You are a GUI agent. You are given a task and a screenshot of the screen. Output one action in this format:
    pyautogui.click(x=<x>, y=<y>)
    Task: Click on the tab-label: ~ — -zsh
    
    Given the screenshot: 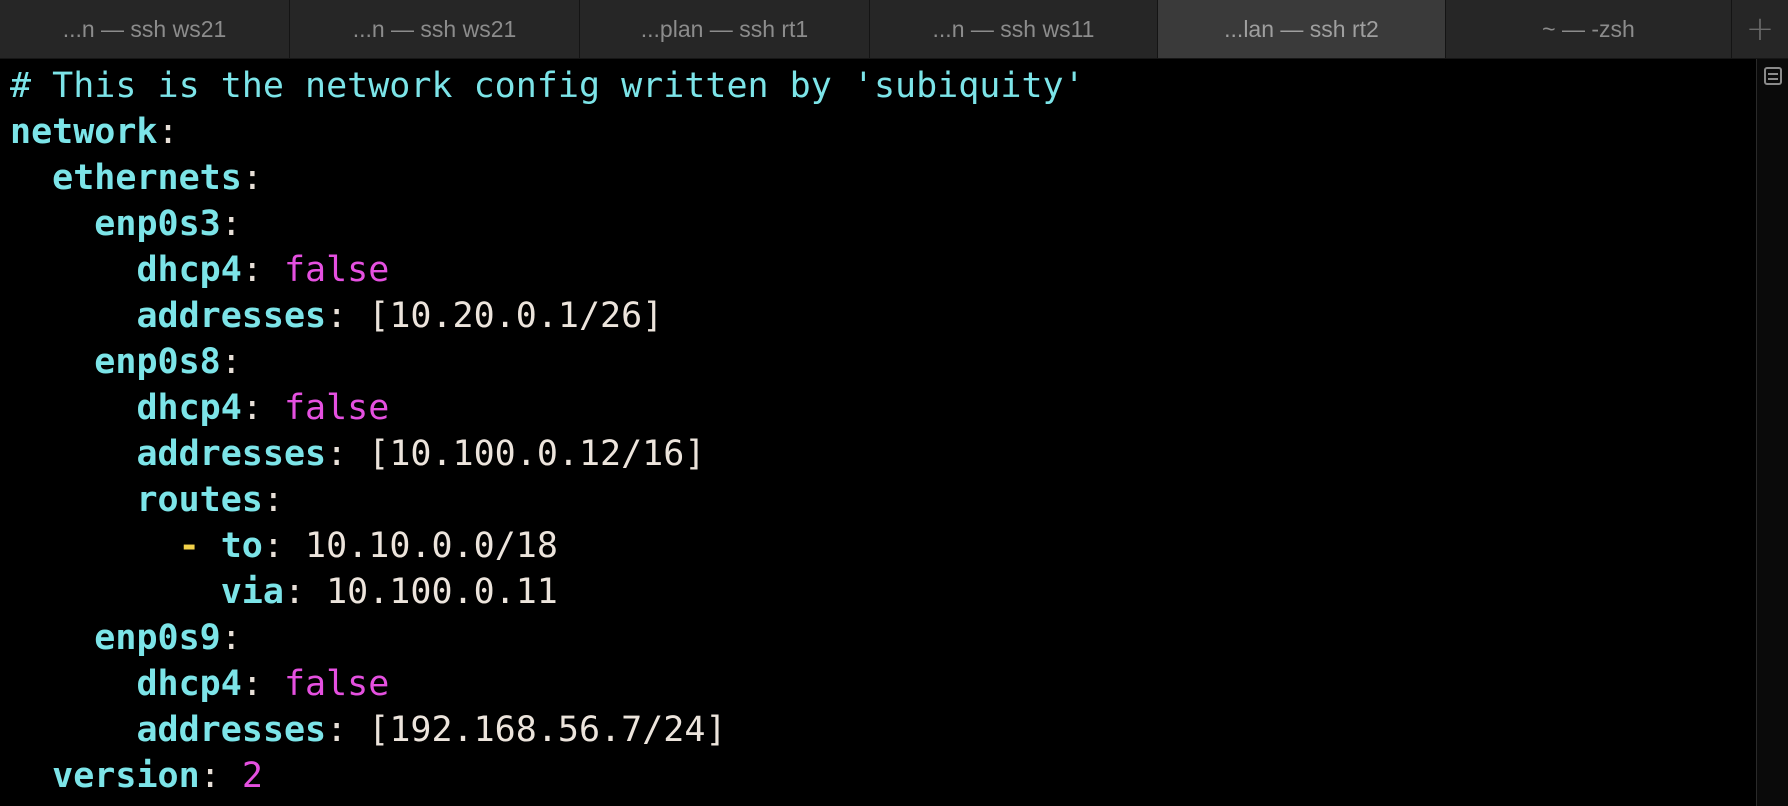 What is the action you would take?
    pyautogui.click(x=1588, y=28)
    